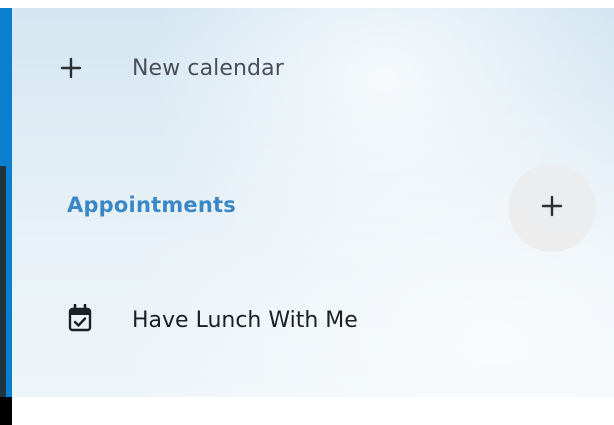 The image size is (614, 425). Describe the element at coordinates (151, 205) in the screenshot. I see `section-title-appointments: Appointments` at that location.